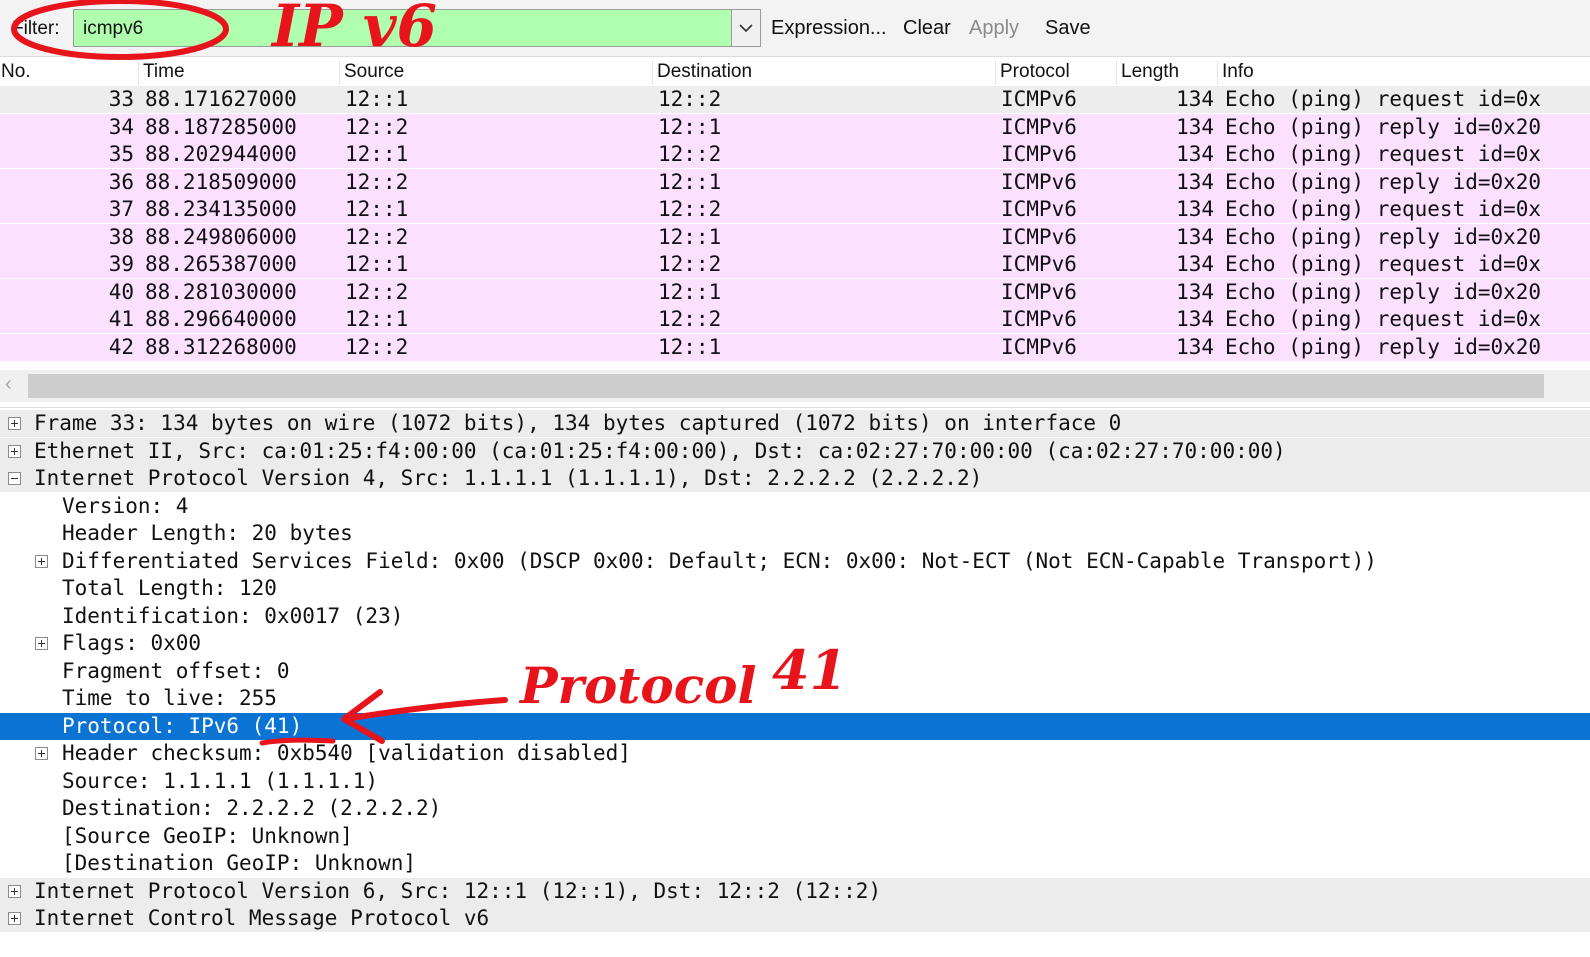 This screenshot has height=957, width=1590. I want to click on tree-item-version: Version: 4, so click(795, 506).